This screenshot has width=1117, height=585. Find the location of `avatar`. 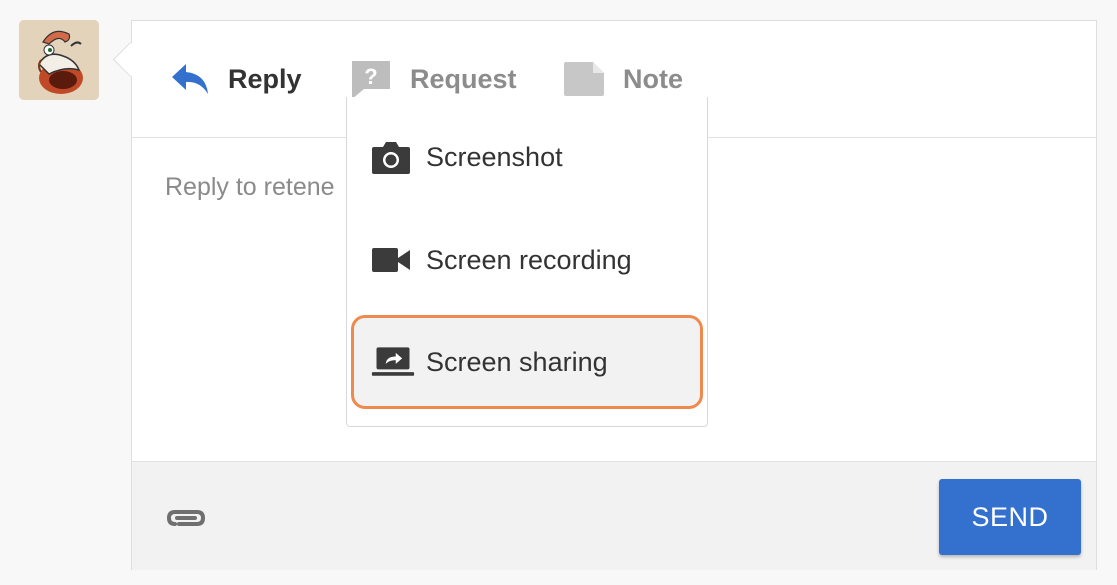

avatar is located at coordinates (59, 60).